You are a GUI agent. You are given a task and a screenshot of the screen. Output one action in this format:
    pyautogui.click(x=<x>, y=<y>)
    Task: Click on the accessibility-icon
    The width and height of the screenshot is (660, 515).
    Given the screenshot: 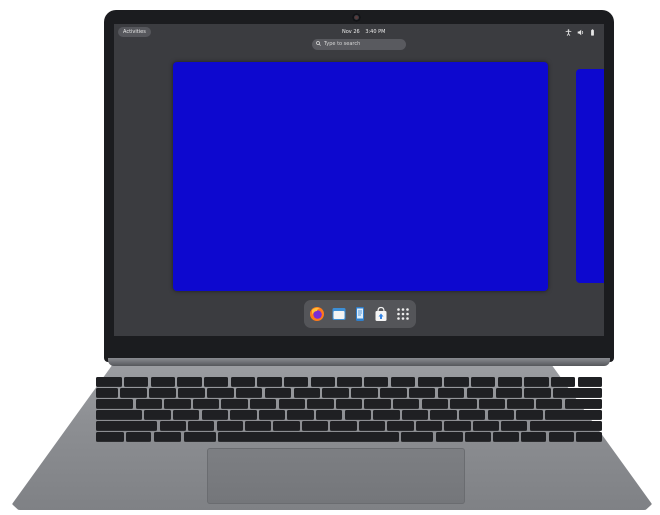 What is the action you would take?
    pyautogui.click(x=568, y=32)
    